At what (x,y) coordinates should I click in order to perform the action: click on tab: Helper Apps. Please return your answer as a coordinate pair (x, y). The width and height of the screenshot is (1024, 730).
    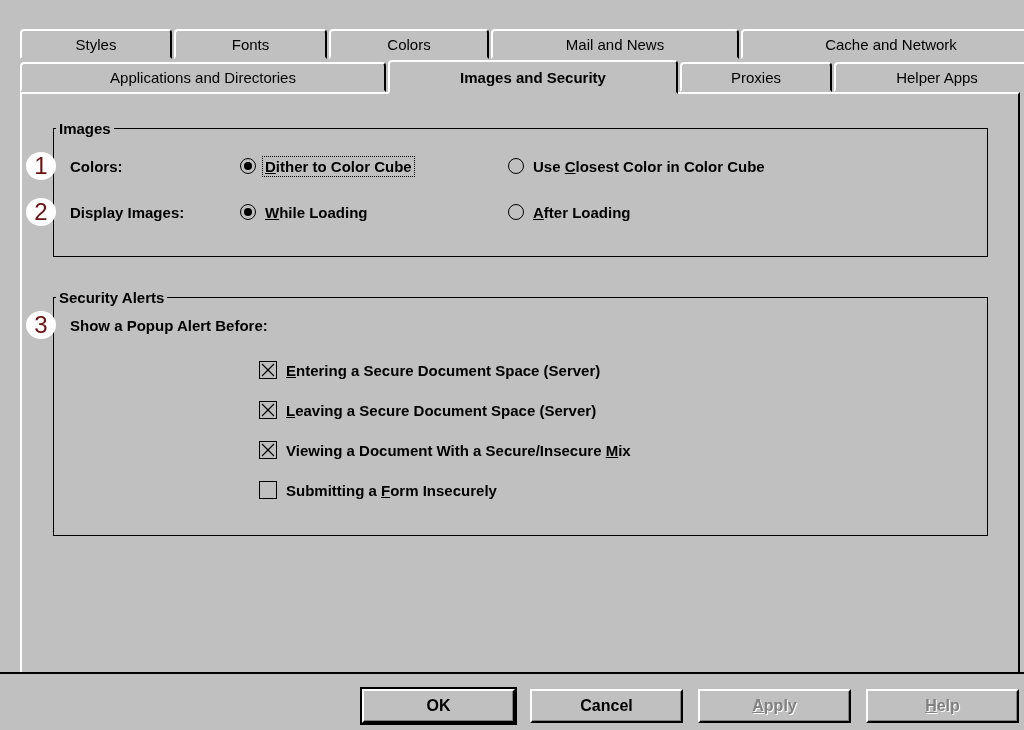
    Looking at the image, I should click on (929, 77).